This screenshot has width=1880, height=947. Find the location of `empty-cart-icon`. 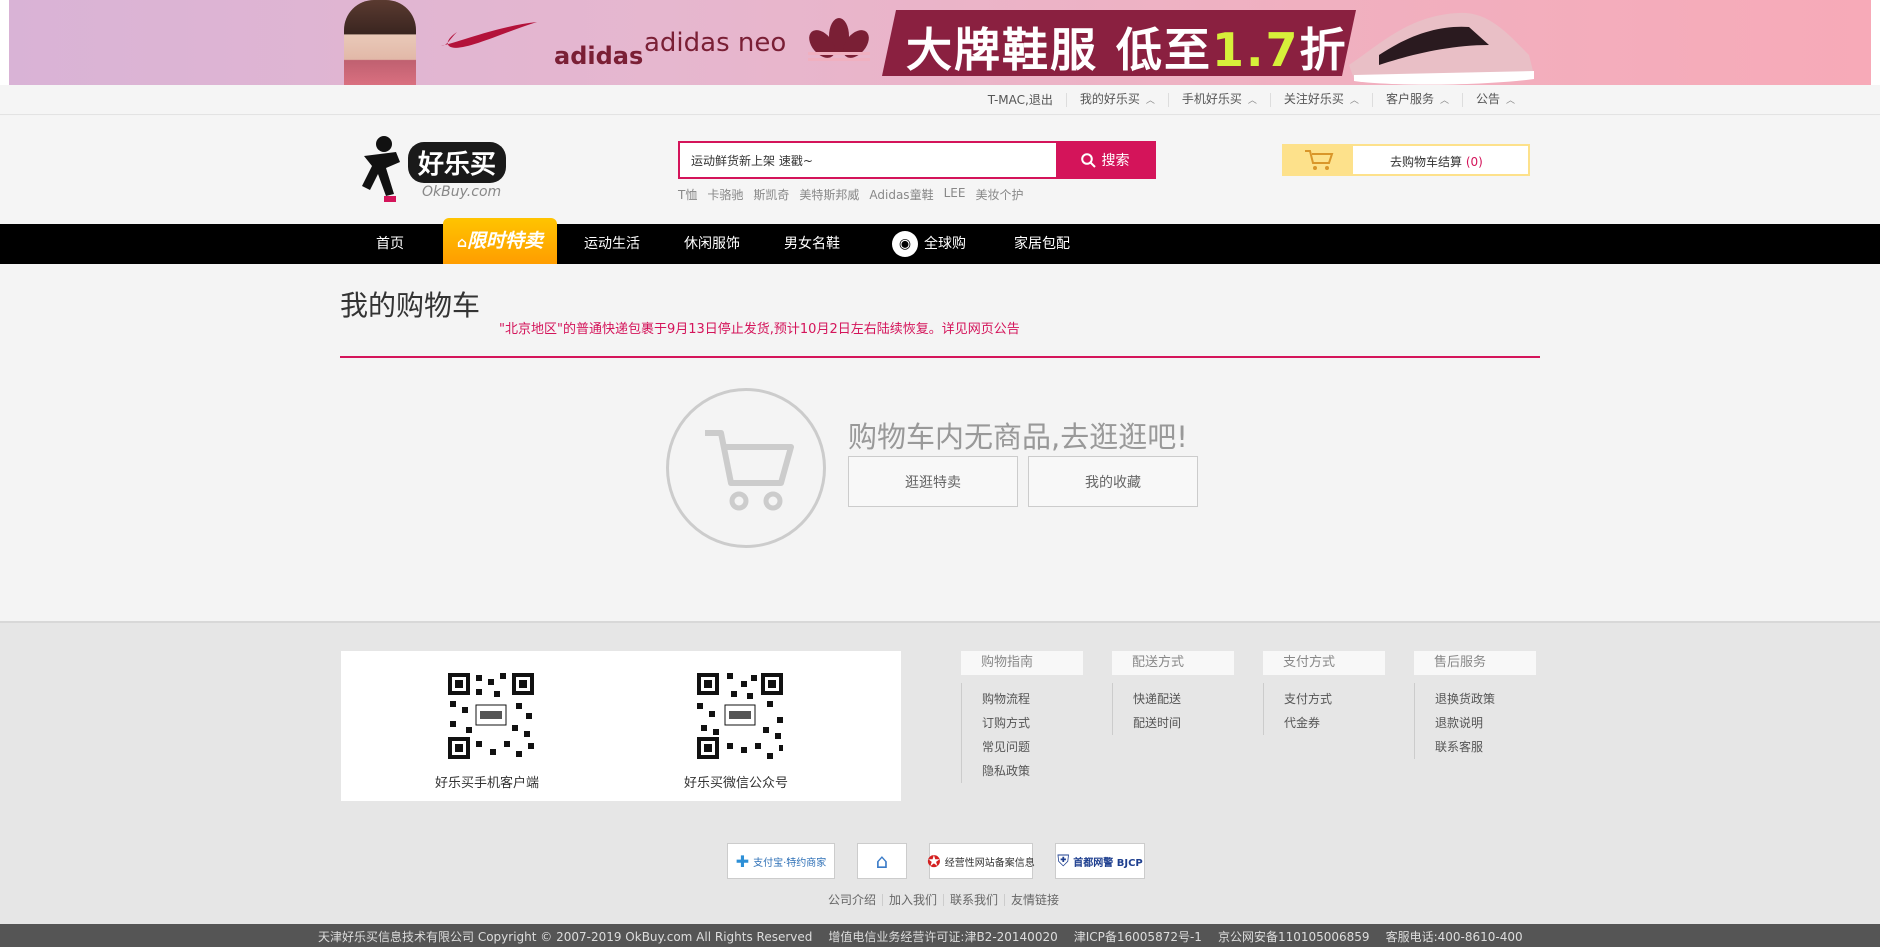

empty-cart-icon is located at coordinates (749, 470).